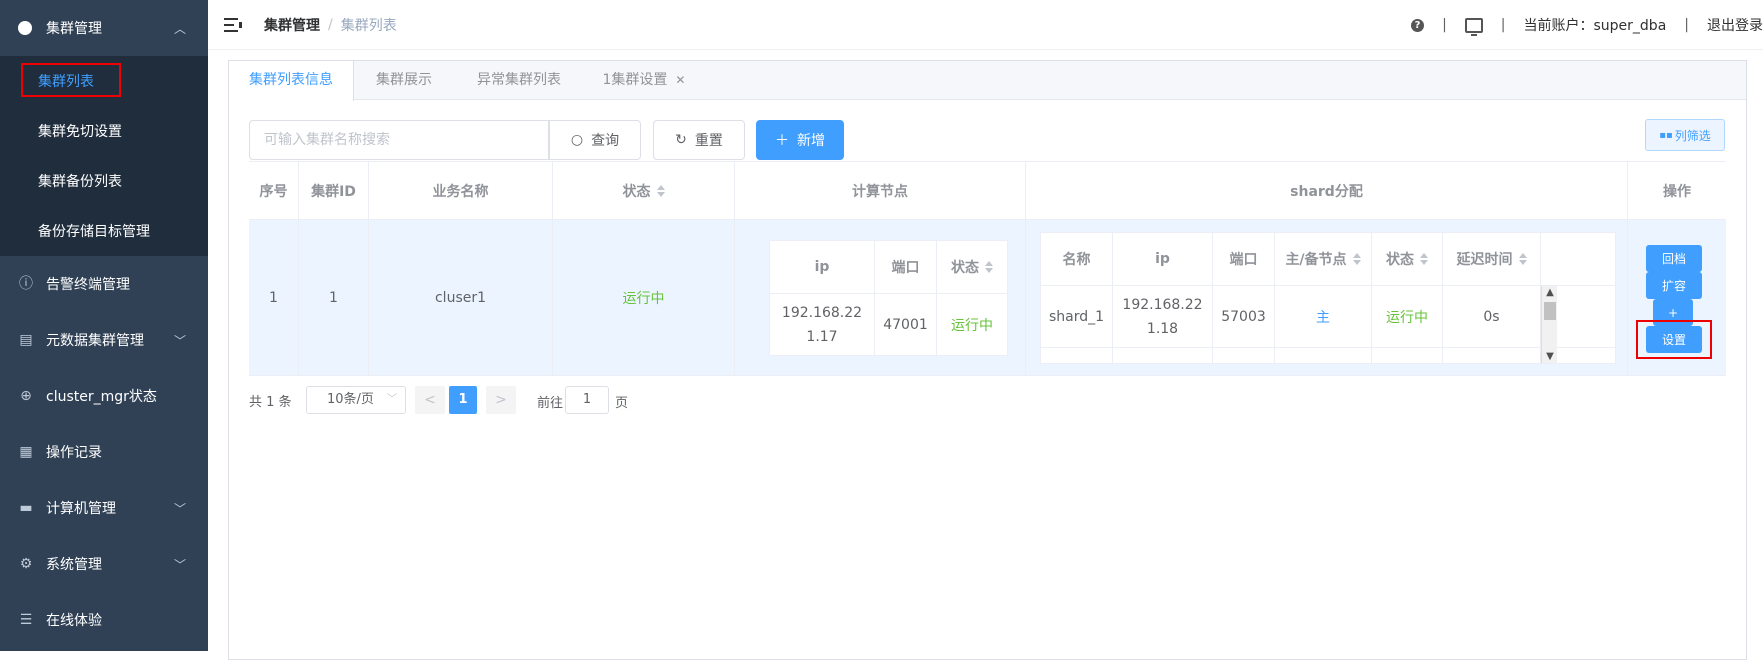  I want to click on shard-header: 名称 ip 端口 主/备节点 状态 延迟时间, so click(1328, 259).